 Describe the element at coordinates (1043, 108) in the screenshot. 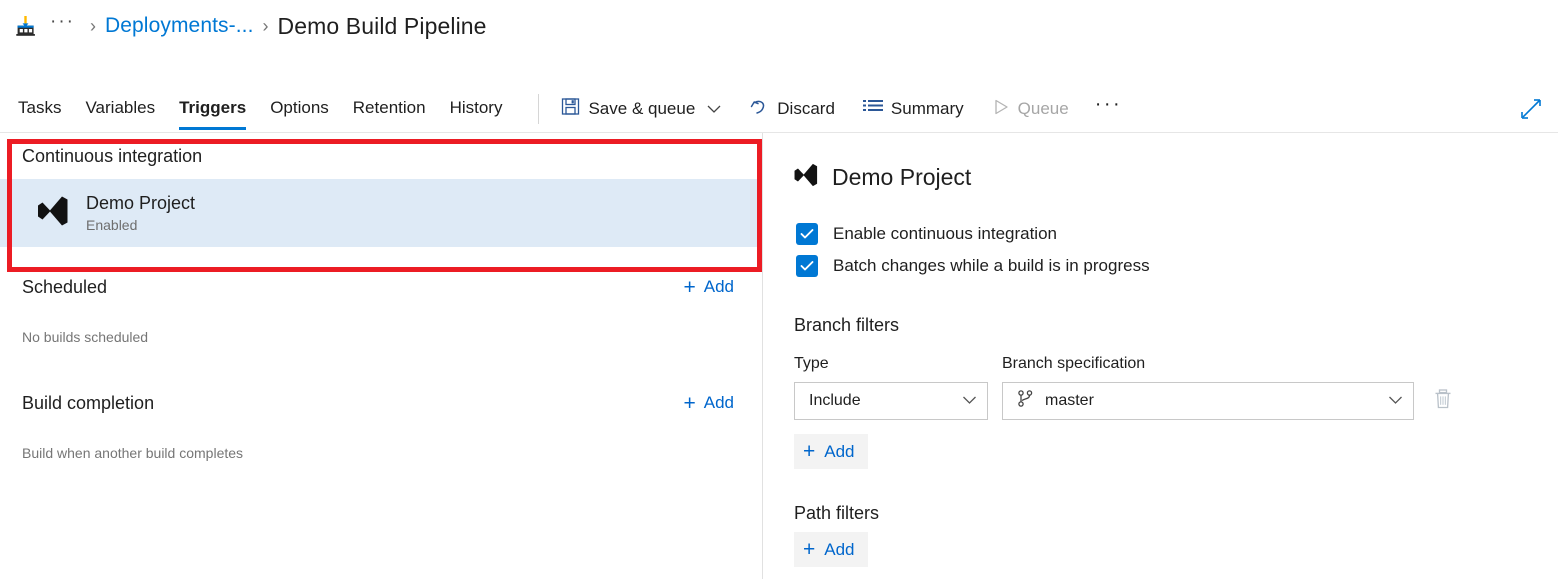

I see `queue-label: Queue` at that location.